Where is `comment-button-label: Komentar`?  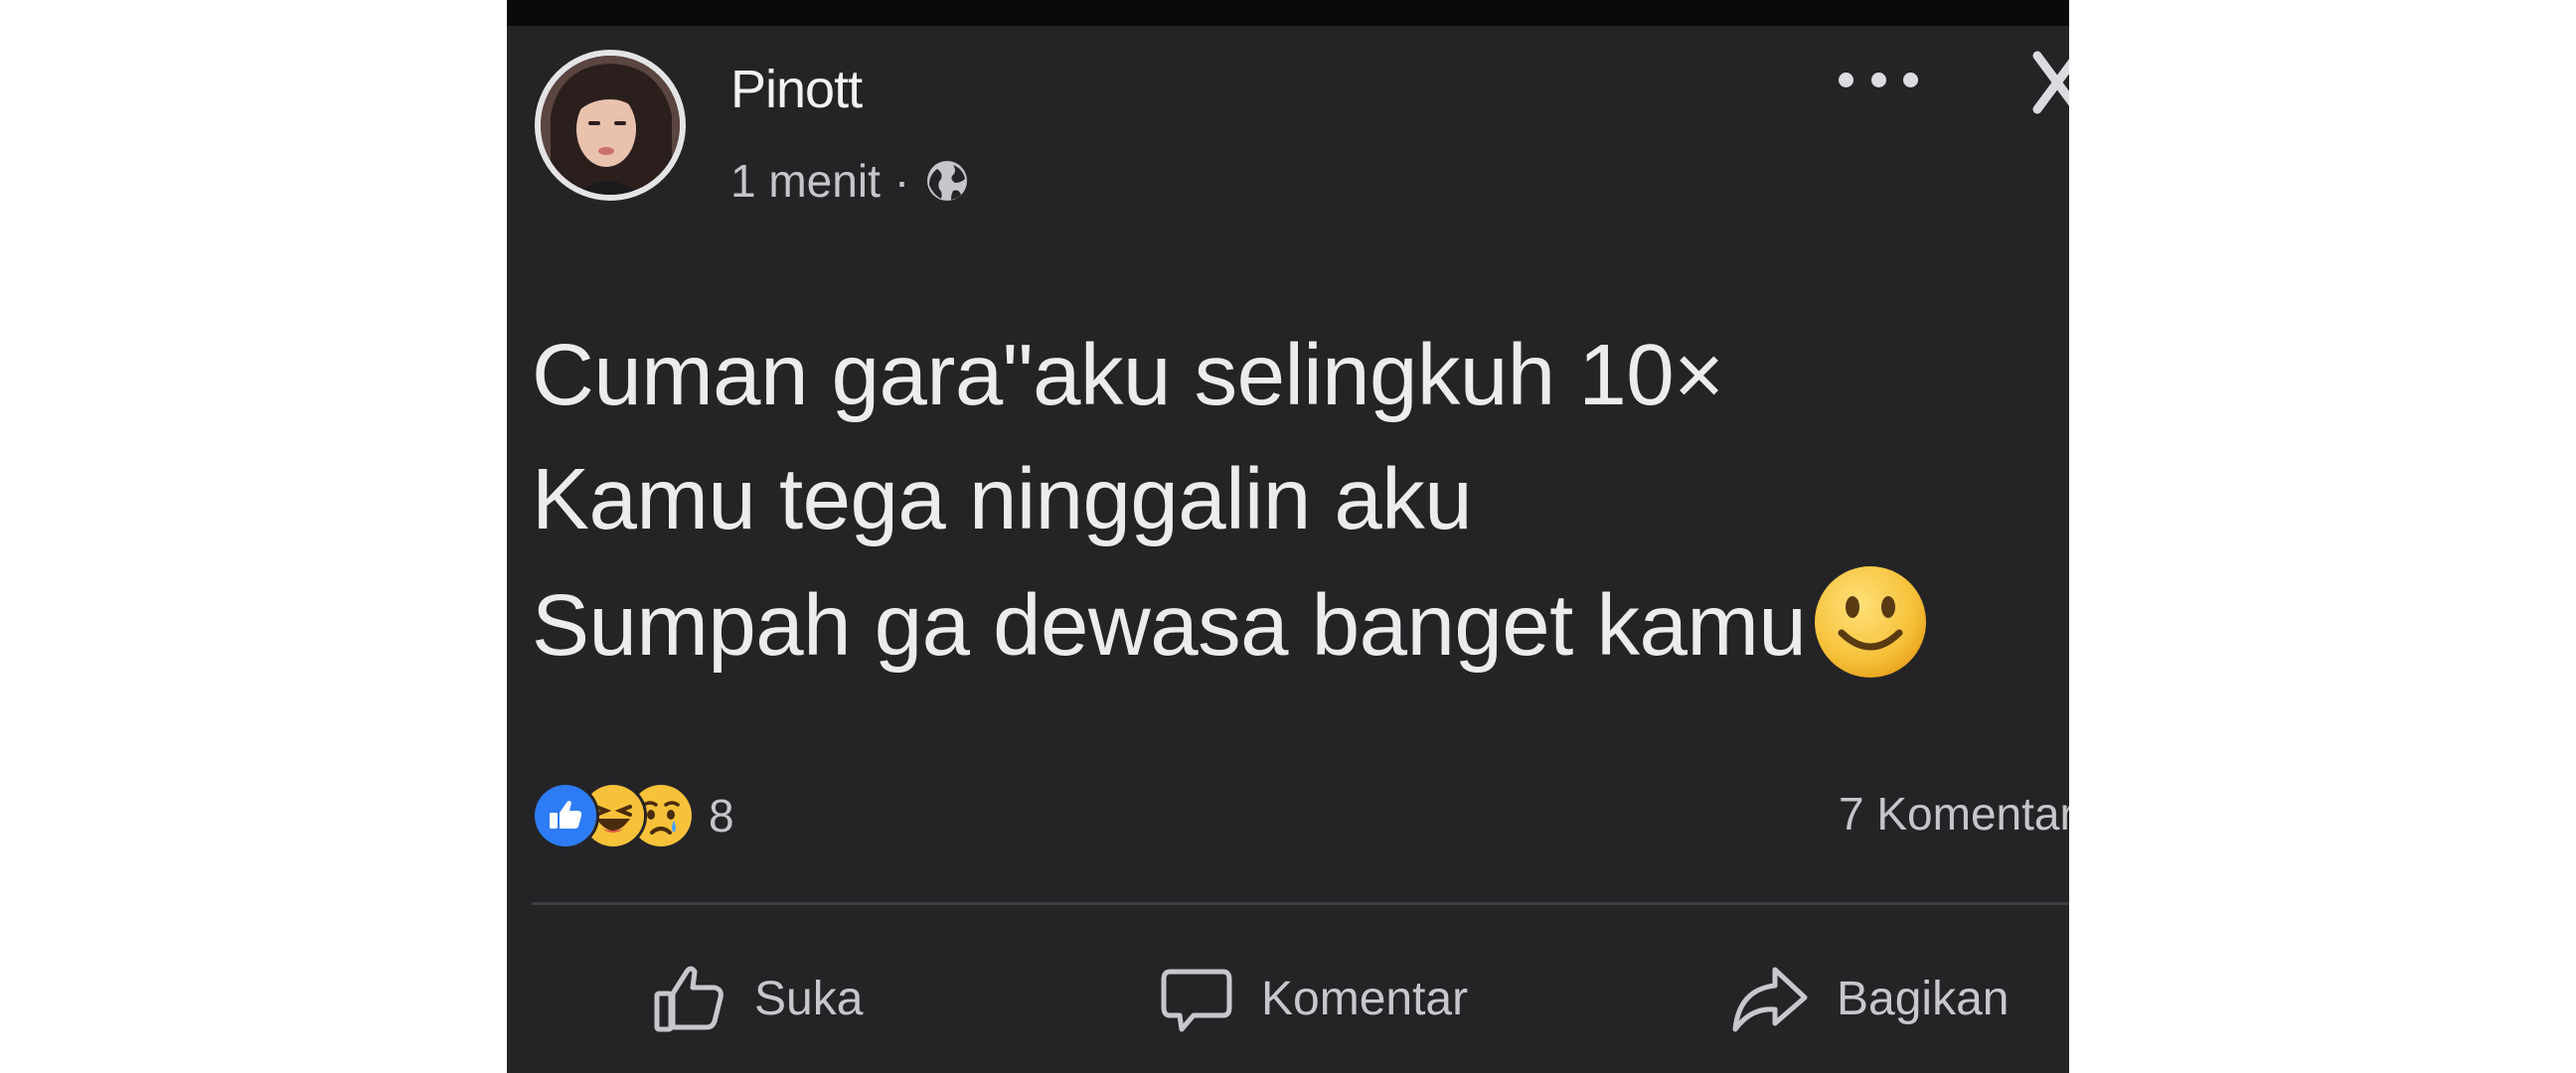 comment-button-label: Komentar is located at coordinates (1365, 998).